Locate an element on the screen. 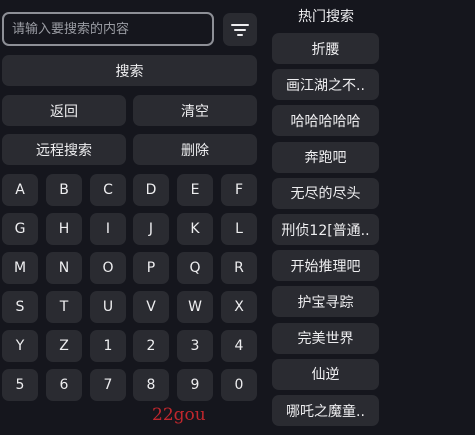 The height and width of the screenshot is (435, 475). key-u: U is located at coordinates (108, 307).